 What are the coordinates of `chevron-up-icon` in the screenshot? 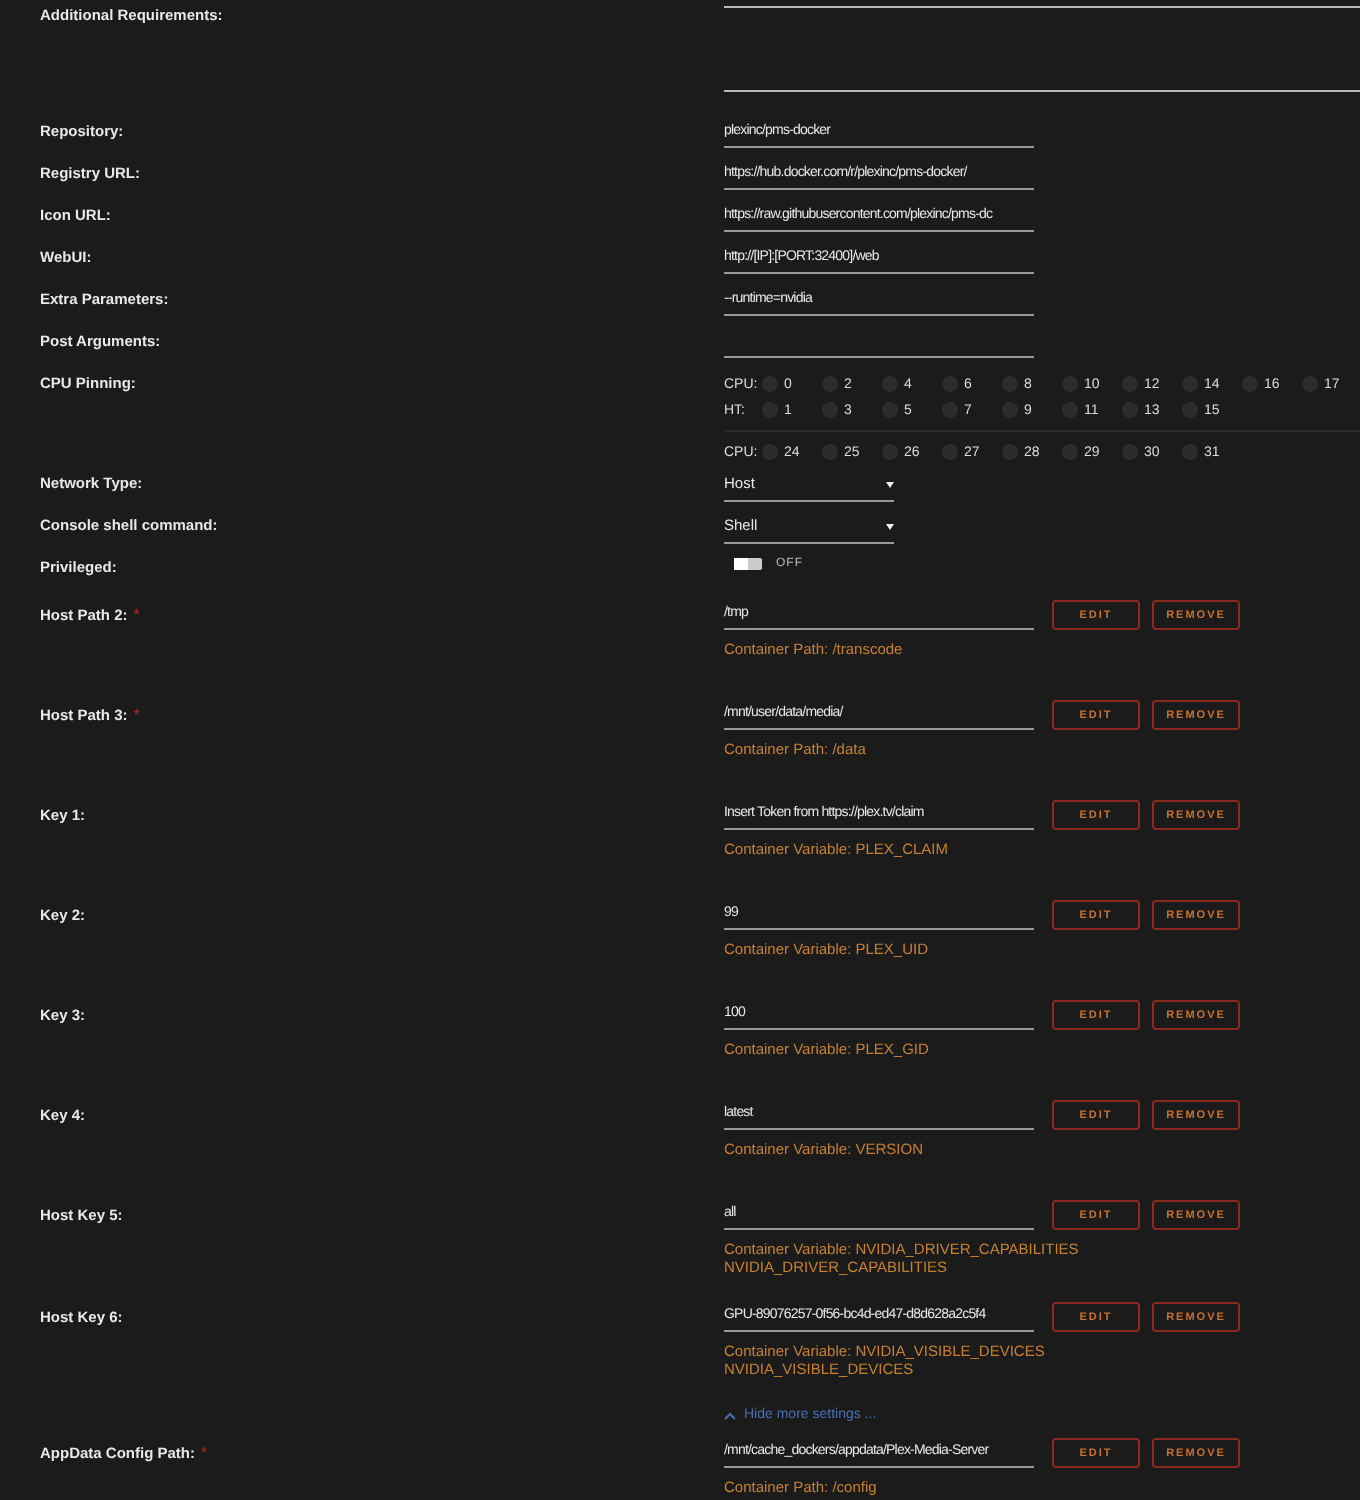 It's located at (730, 1415).